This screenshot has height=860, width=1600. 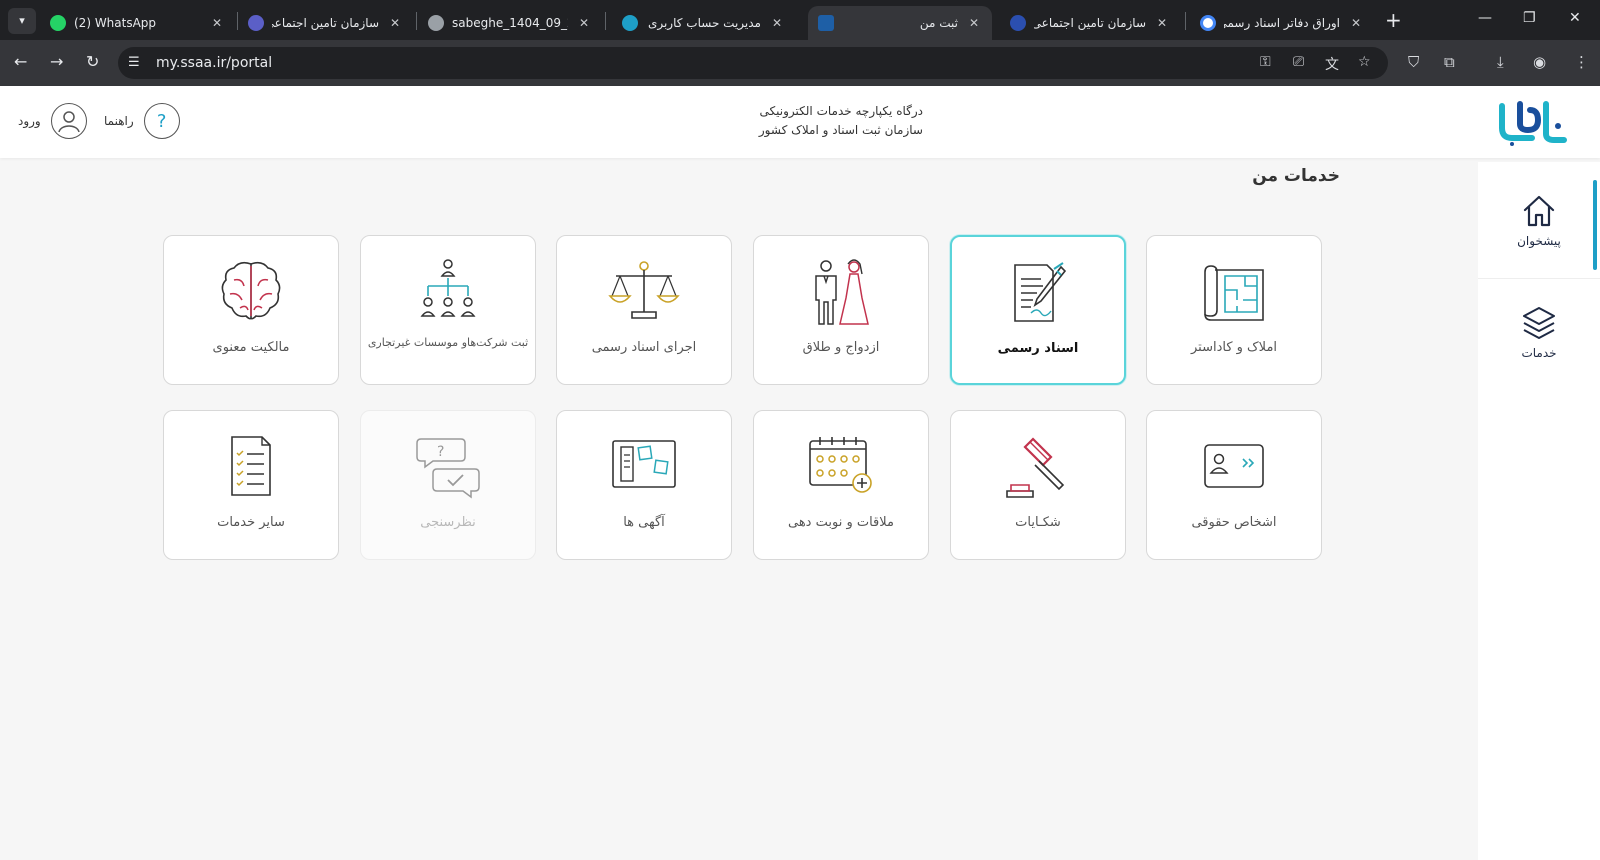 What do you see at coordinates (1413, 62) in the screenshot?
I see `shield-icon: ⛉` at bounding box center [1413, 62].